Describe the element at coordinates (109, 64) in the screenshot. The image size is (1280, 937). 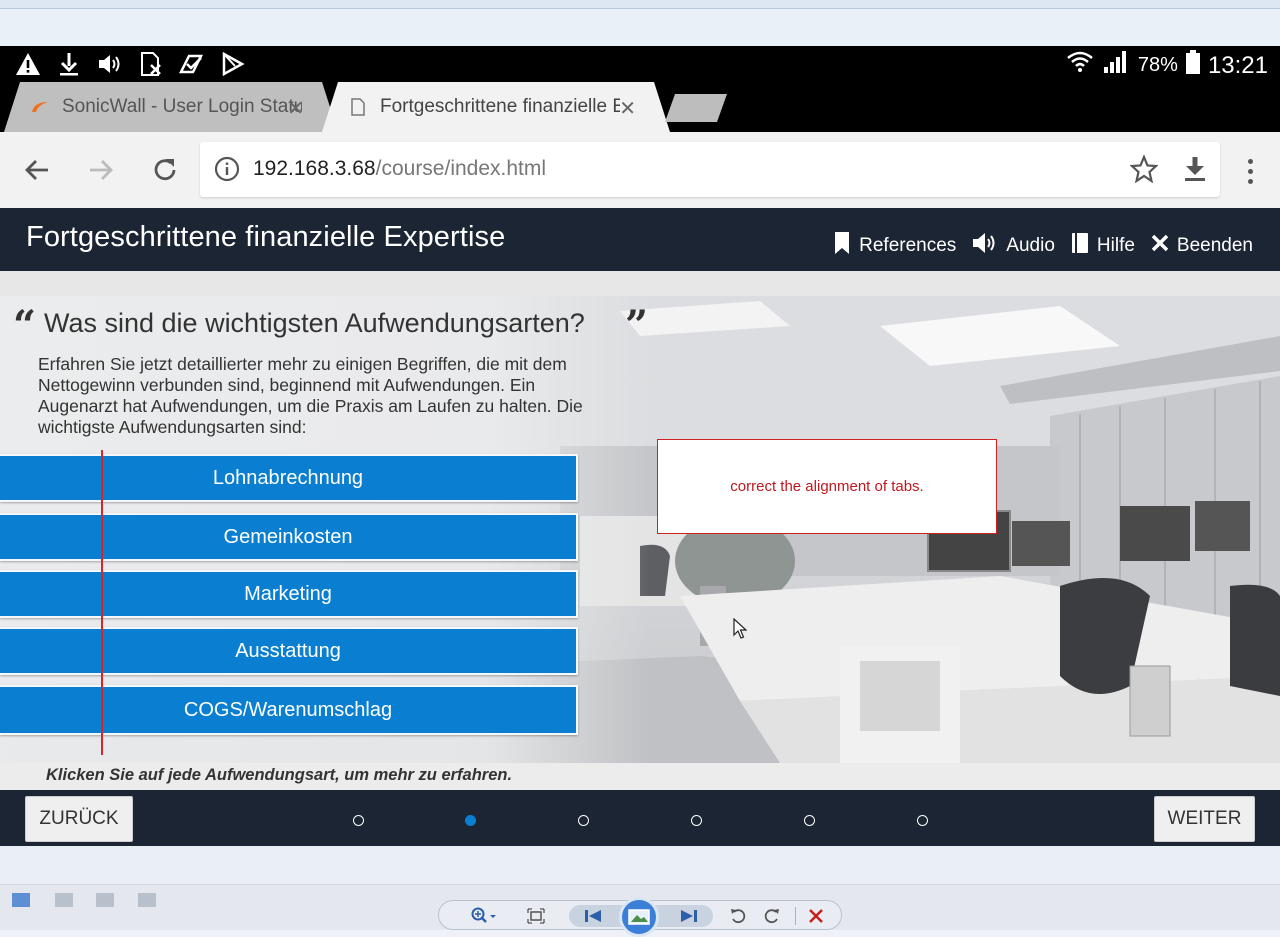
I see `volume-icon` at that location.